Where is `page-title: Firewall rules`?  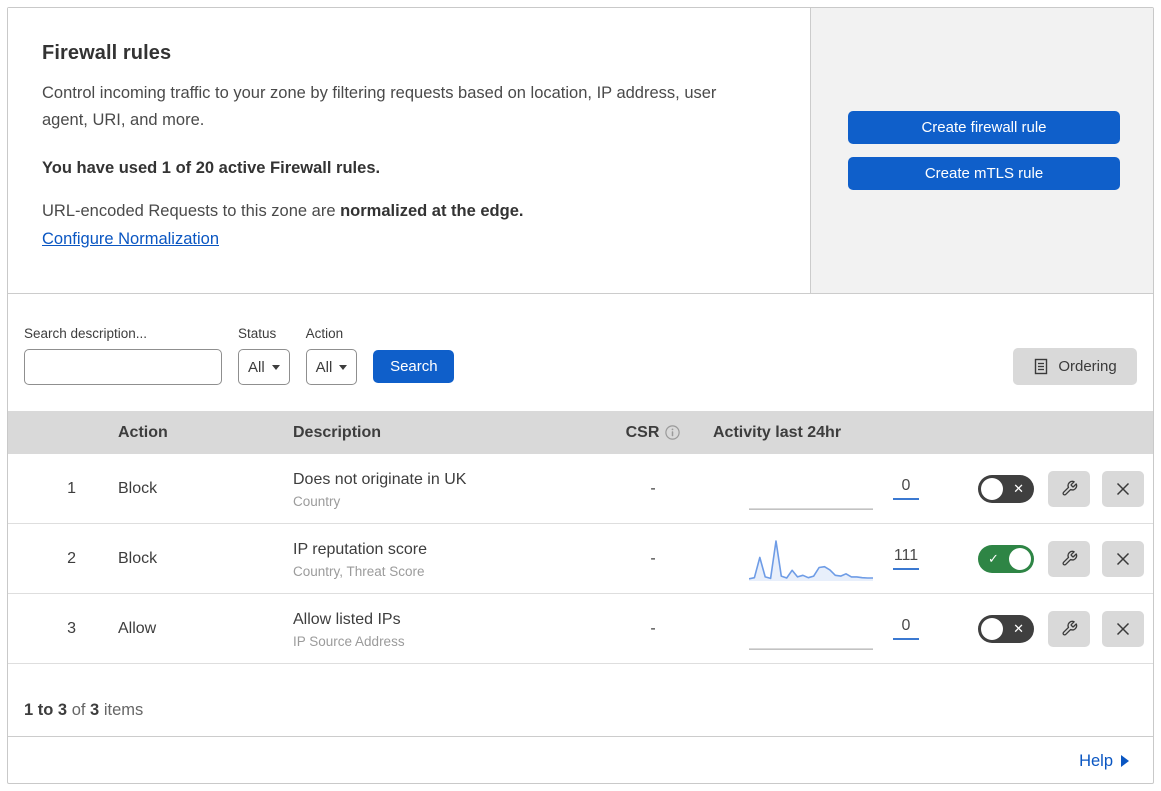 page-title: Firewall rules is located at coordinates (107, 53).